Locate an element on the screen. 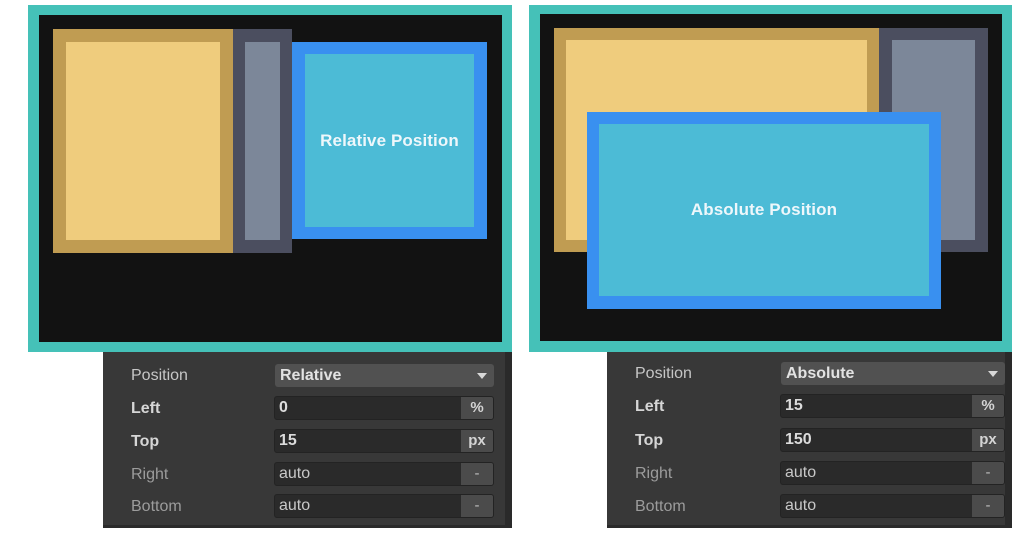 Image resolution: width=1028 pixels, height=533 pixels. top-input-value: 150 is located at coordinates (798, 439).